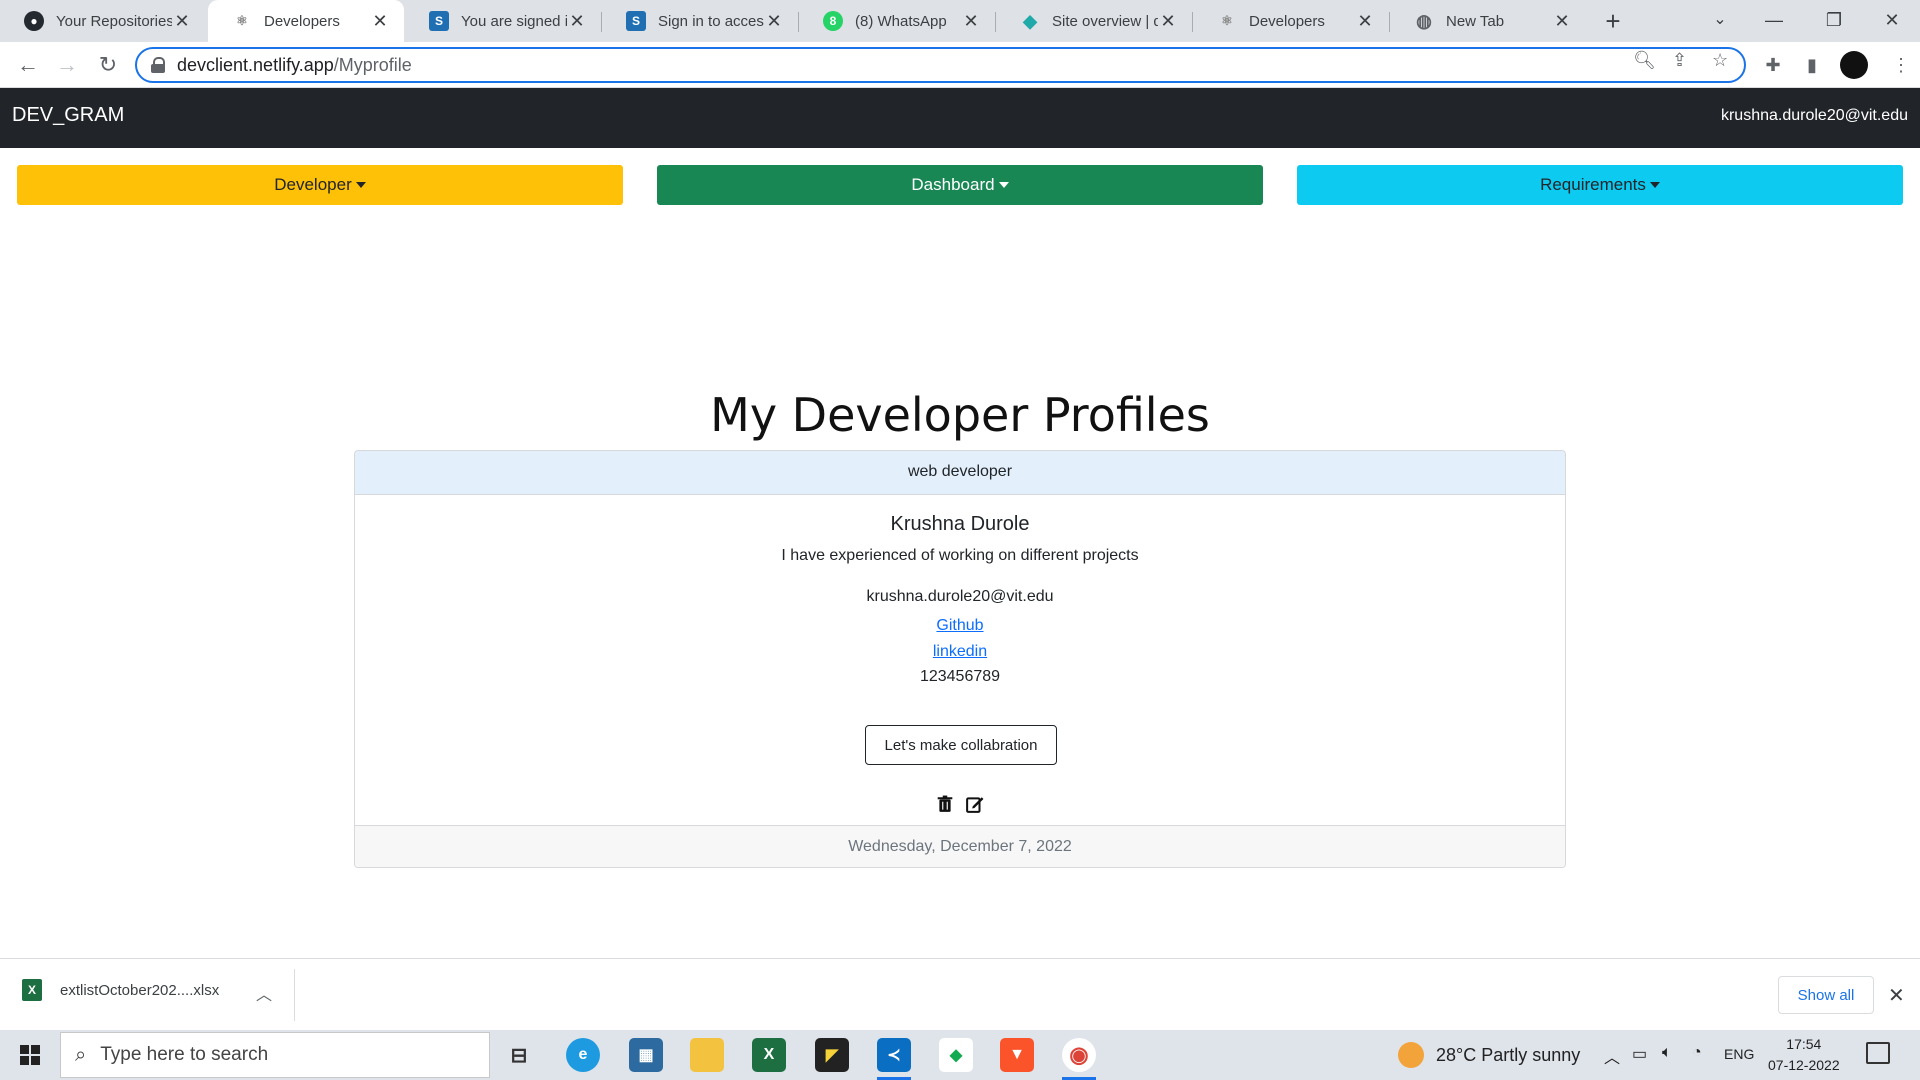 The image size is (1920, 1080). I want to click on weather-sun-icon, so click(1411, 1055).